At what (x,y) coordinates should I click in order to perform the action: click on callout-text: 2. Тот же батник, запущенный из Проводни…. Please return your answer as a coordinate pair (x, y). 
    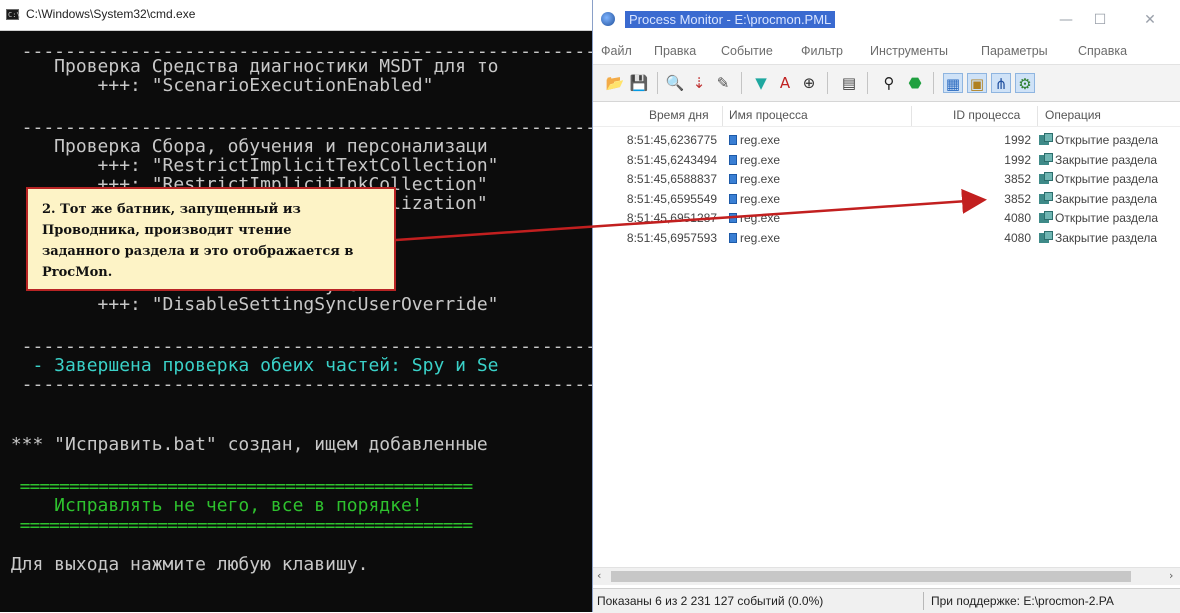
    Looking at the image, I should click on (198, 241).